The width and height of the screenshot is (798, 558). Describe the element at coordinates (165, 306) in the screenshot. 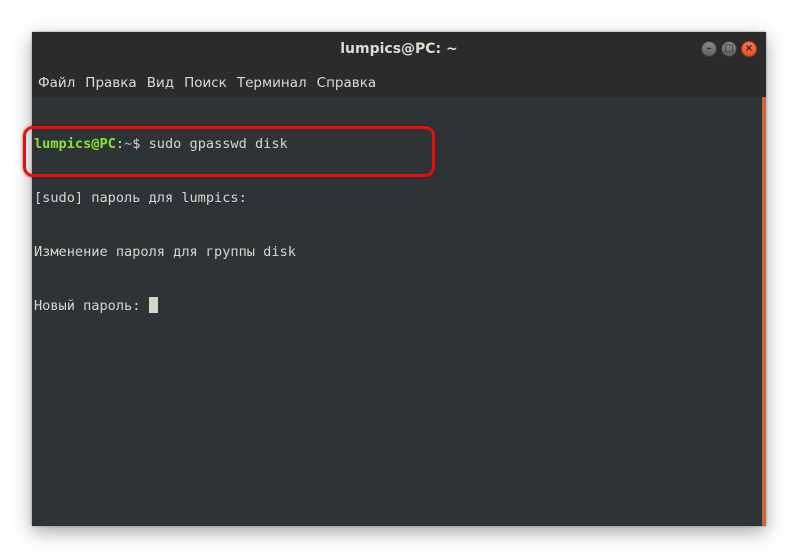

I see `password-prompt-line: Новый пароль:` at that location.